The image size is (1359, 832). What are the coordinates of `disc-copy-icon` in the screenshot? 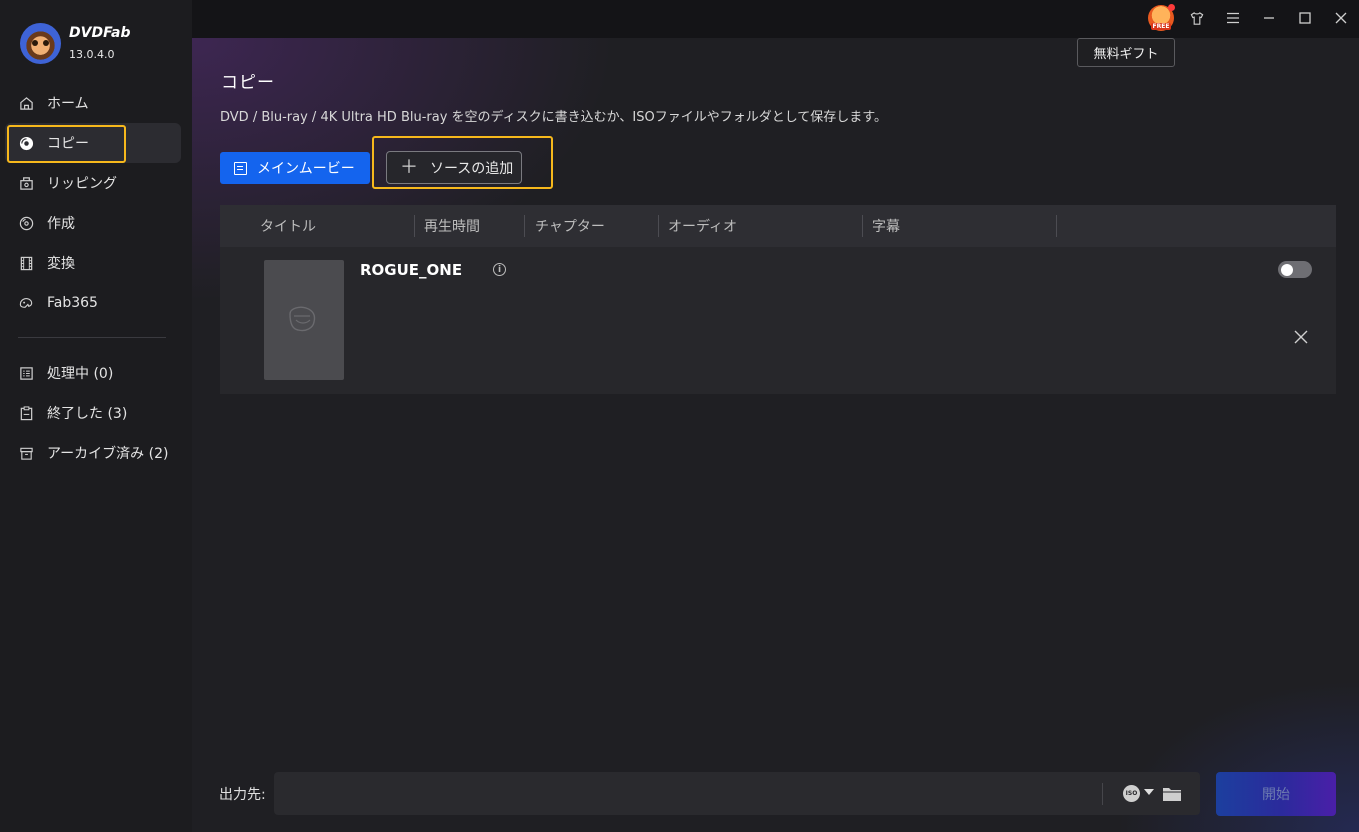 It's located at (26, 143).